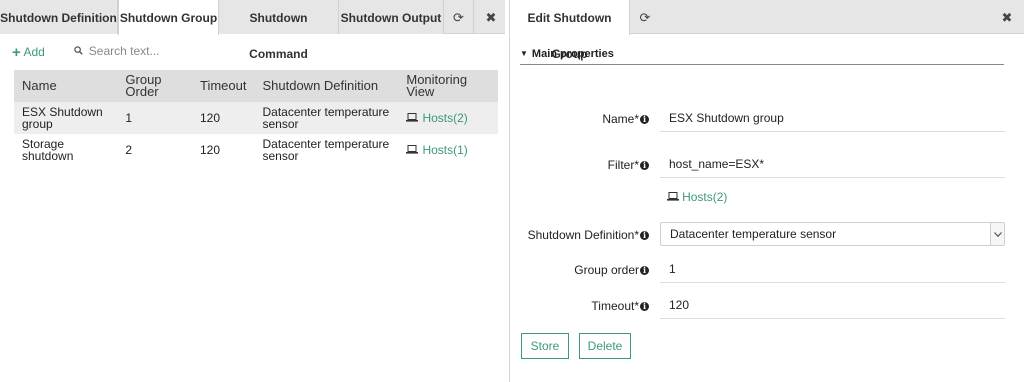 This screenshot has width=1024, height=382. I want to click on delete-button: Delete, so click(605, 346).